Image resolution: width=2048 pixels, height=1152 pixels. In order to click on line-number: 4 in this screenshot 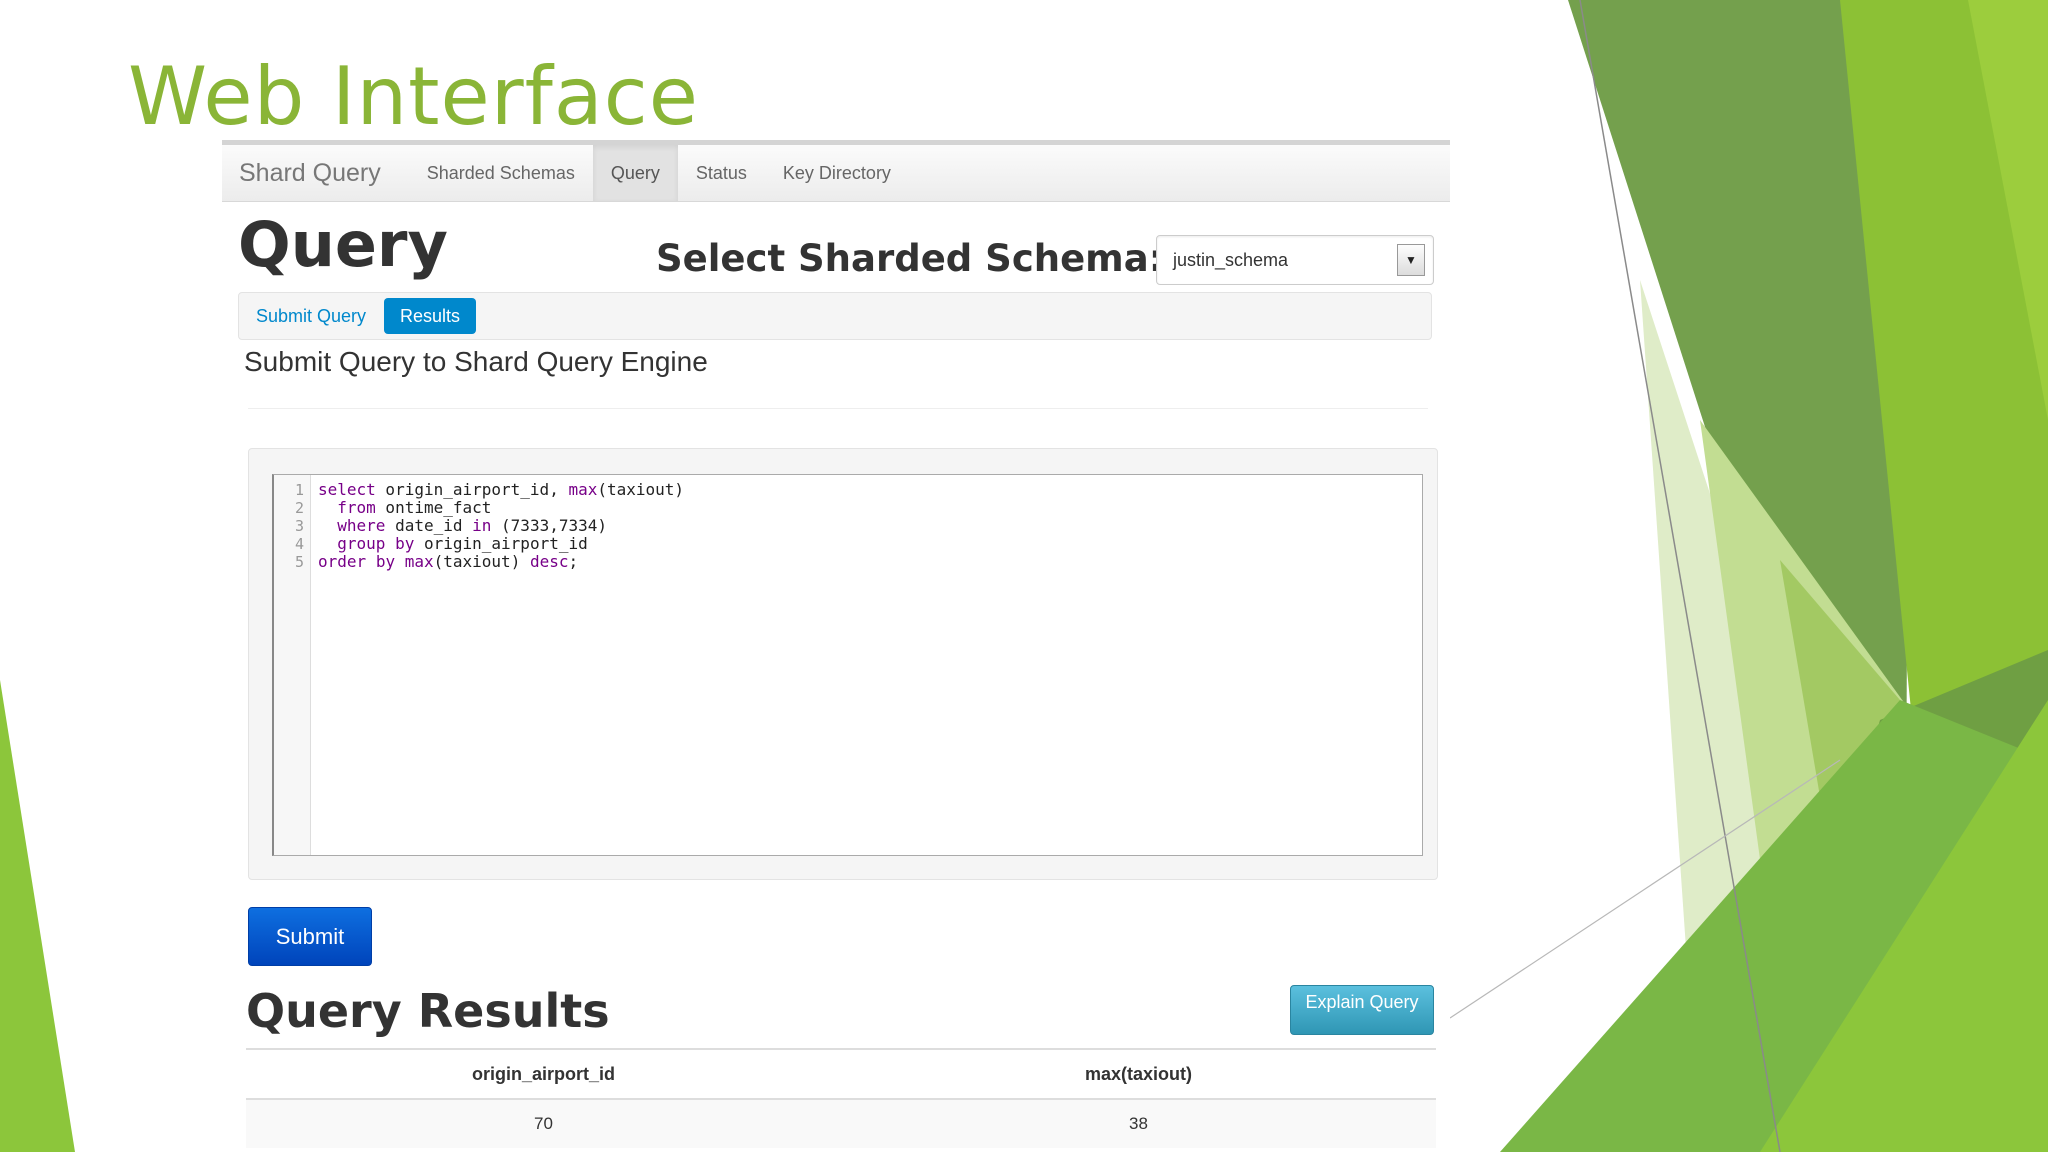, I will do `click(299, 544)`.